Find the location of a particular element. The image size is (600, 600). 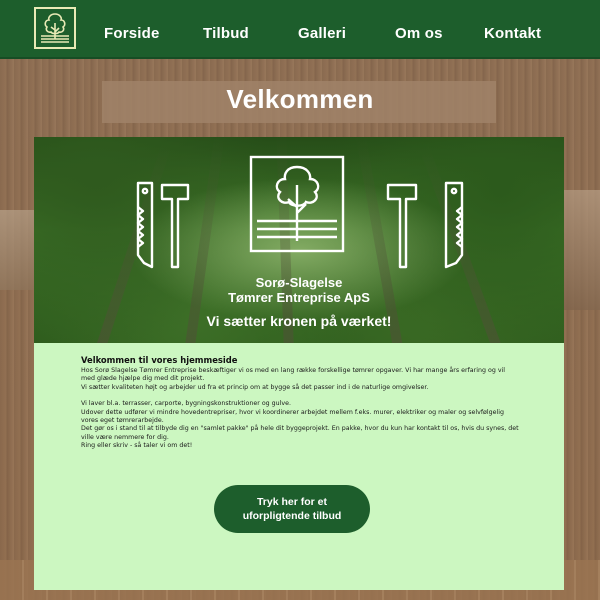

nav-item-forside: Forside is located at coordinates (132, 34).